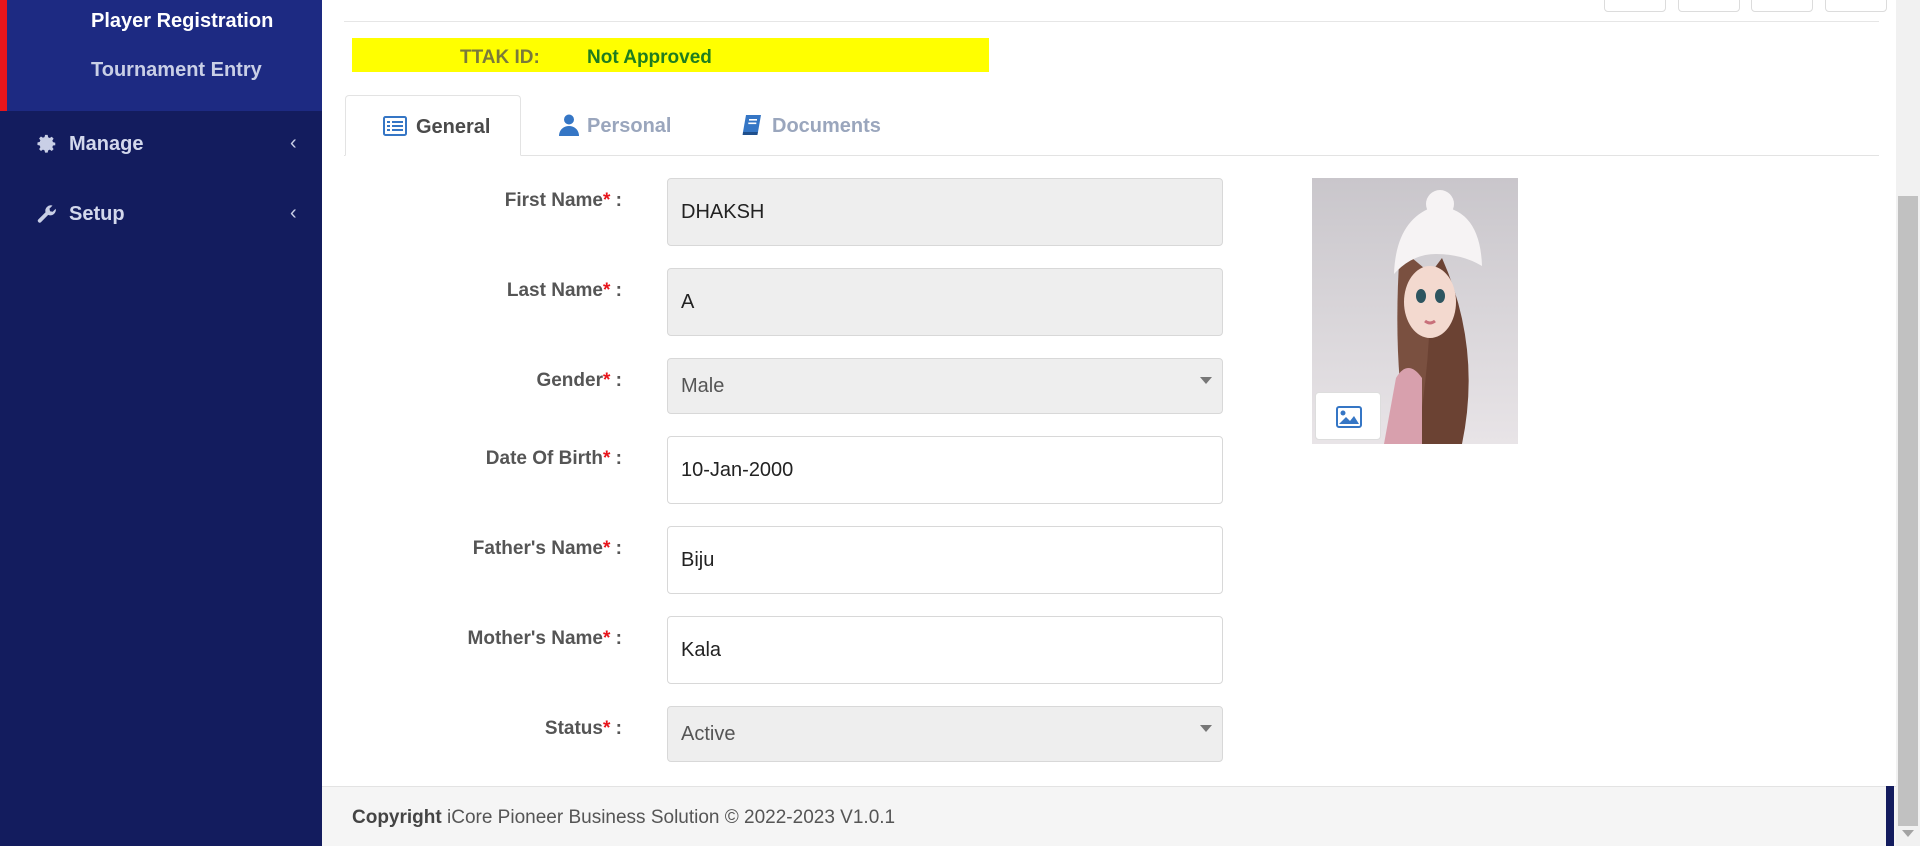  Describe the element at coordinates (553, 200) in the screenshot. I see `field-label-text: First Name` at that location.